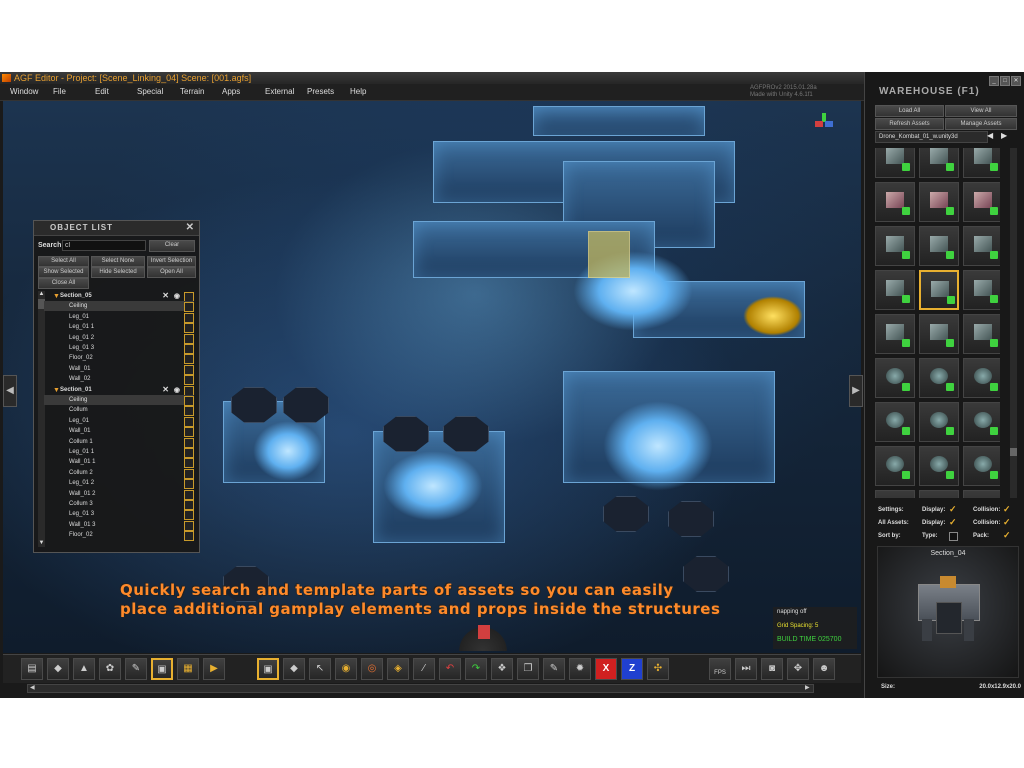 Image resolution: width=1024 pixels, height=768 pixels. Describe the element at coordinates (358, 91) in the screenshot. I see `menu-help: Help` at that location.